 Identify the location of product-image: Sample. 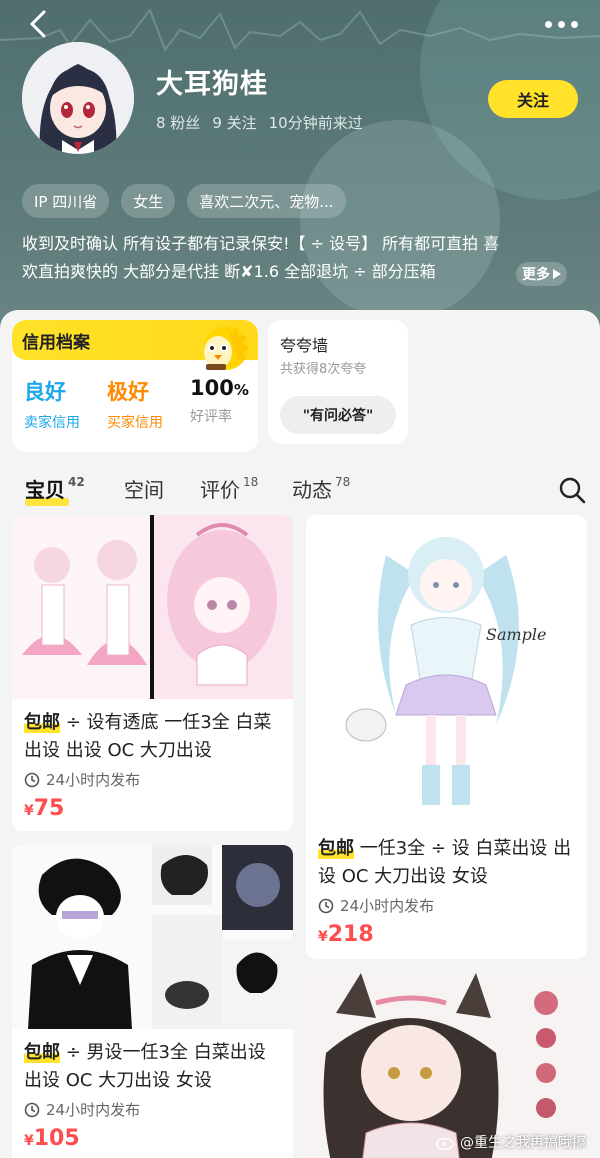
(446, 670).